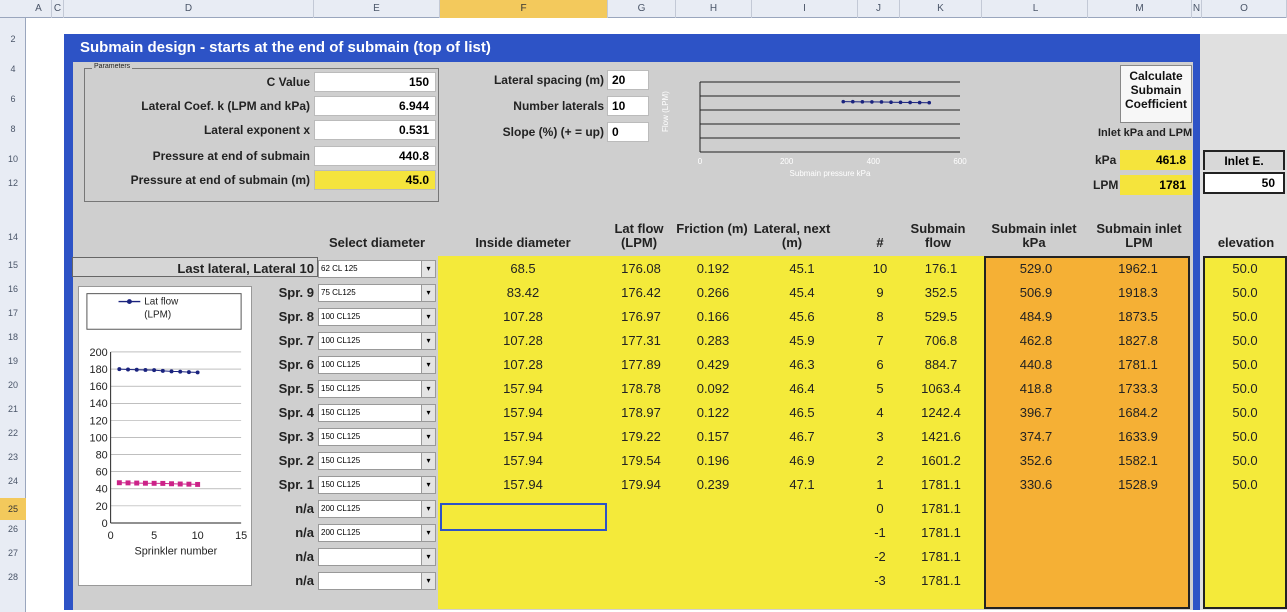 Image resolution: width=1287 pixels, height=612 pixels. What do you see at coordinates (13, 337) in the screenshot?
I see `row-header-18: 18` at bounding box center [13, 337].